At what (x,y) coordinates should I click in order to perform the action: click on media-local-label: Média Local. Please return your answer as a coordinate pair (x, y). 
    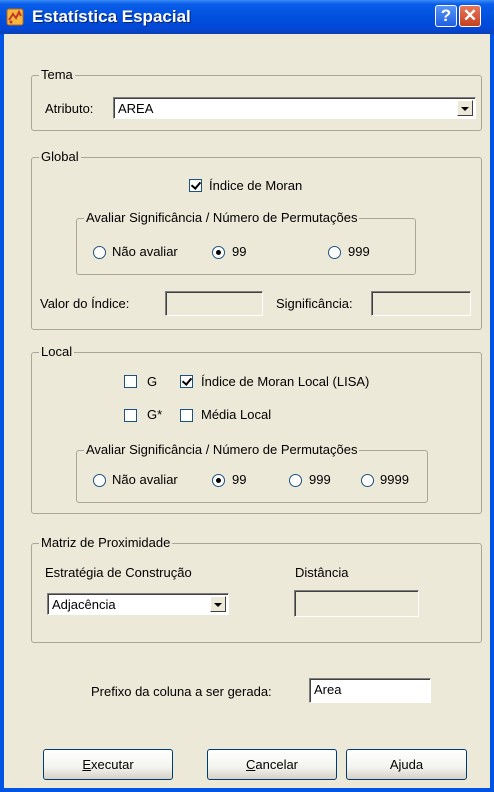
    Looking at the image, I should click on (236, 414).